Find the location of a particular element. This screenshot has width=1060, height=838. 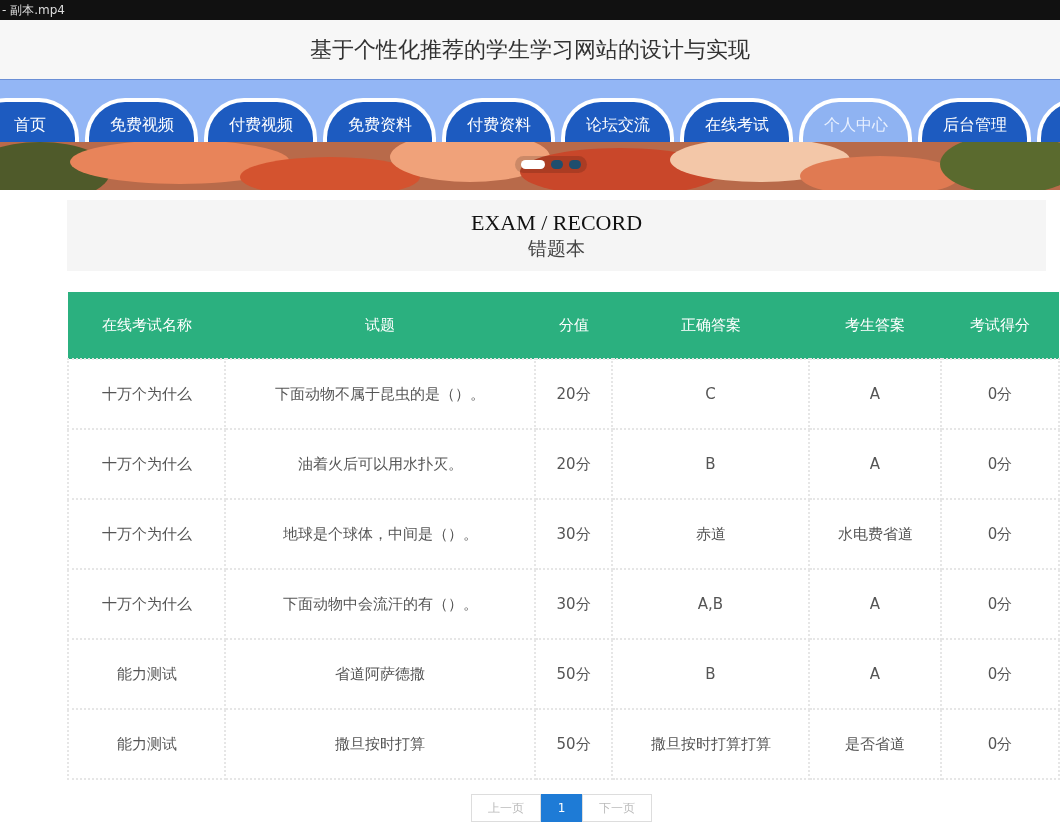

section-title: EXAM / RECORD is located at coordinates (556, 222).